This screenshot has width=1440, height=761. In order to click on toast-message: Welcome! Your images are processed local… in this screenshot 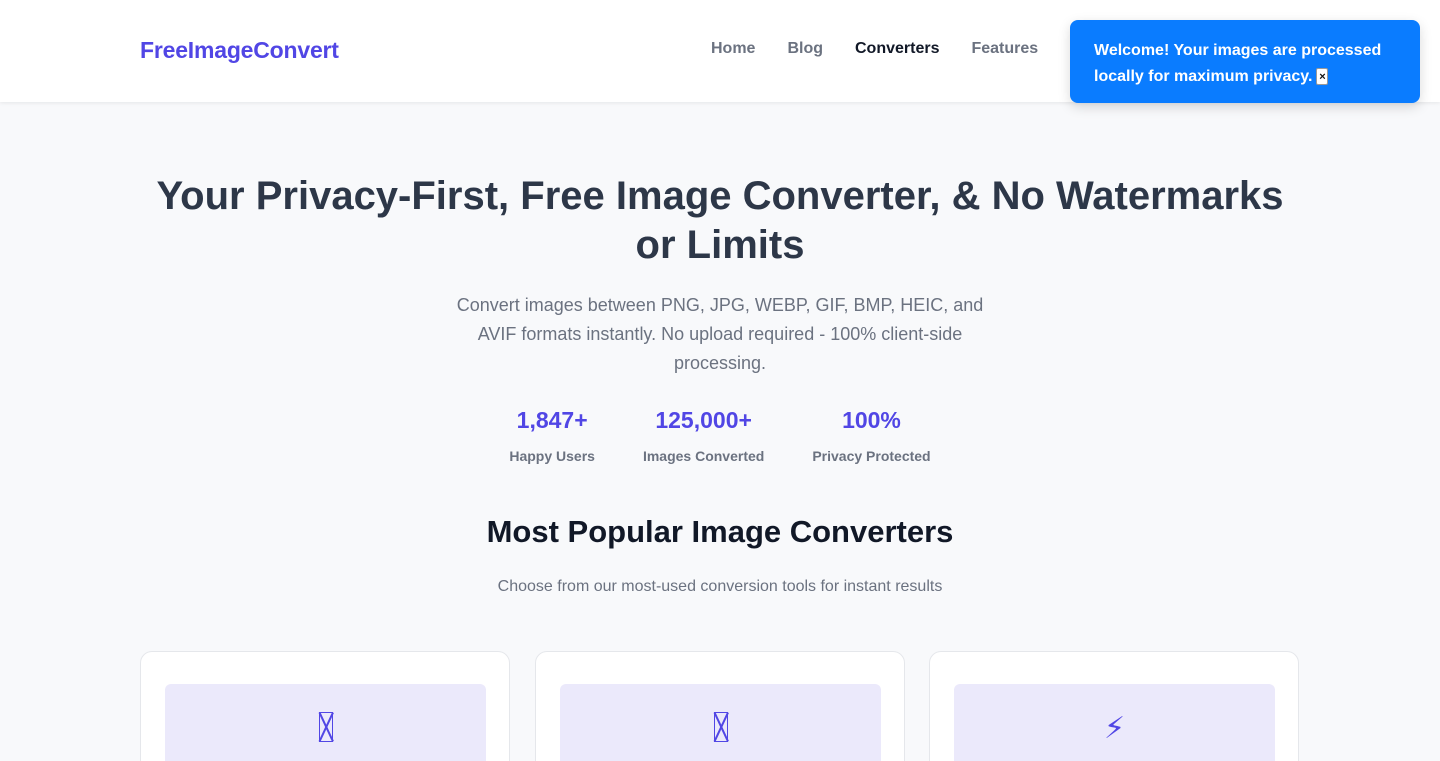, I will do `click(1238, 63)`.